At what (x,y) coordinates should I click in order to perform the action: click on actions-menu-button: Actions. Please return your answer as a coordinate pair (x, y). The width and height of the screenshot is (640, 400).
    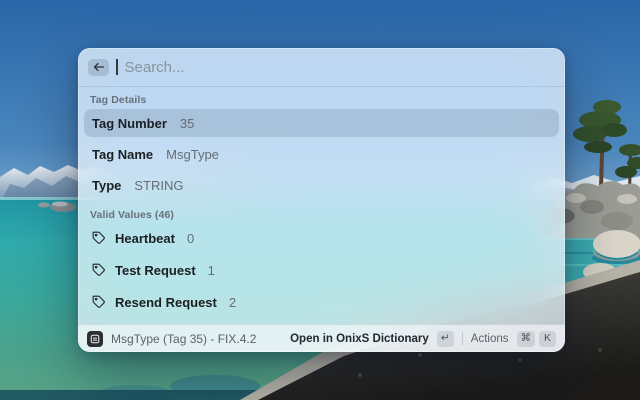
    Looking at the image, I should click on (490, 339).